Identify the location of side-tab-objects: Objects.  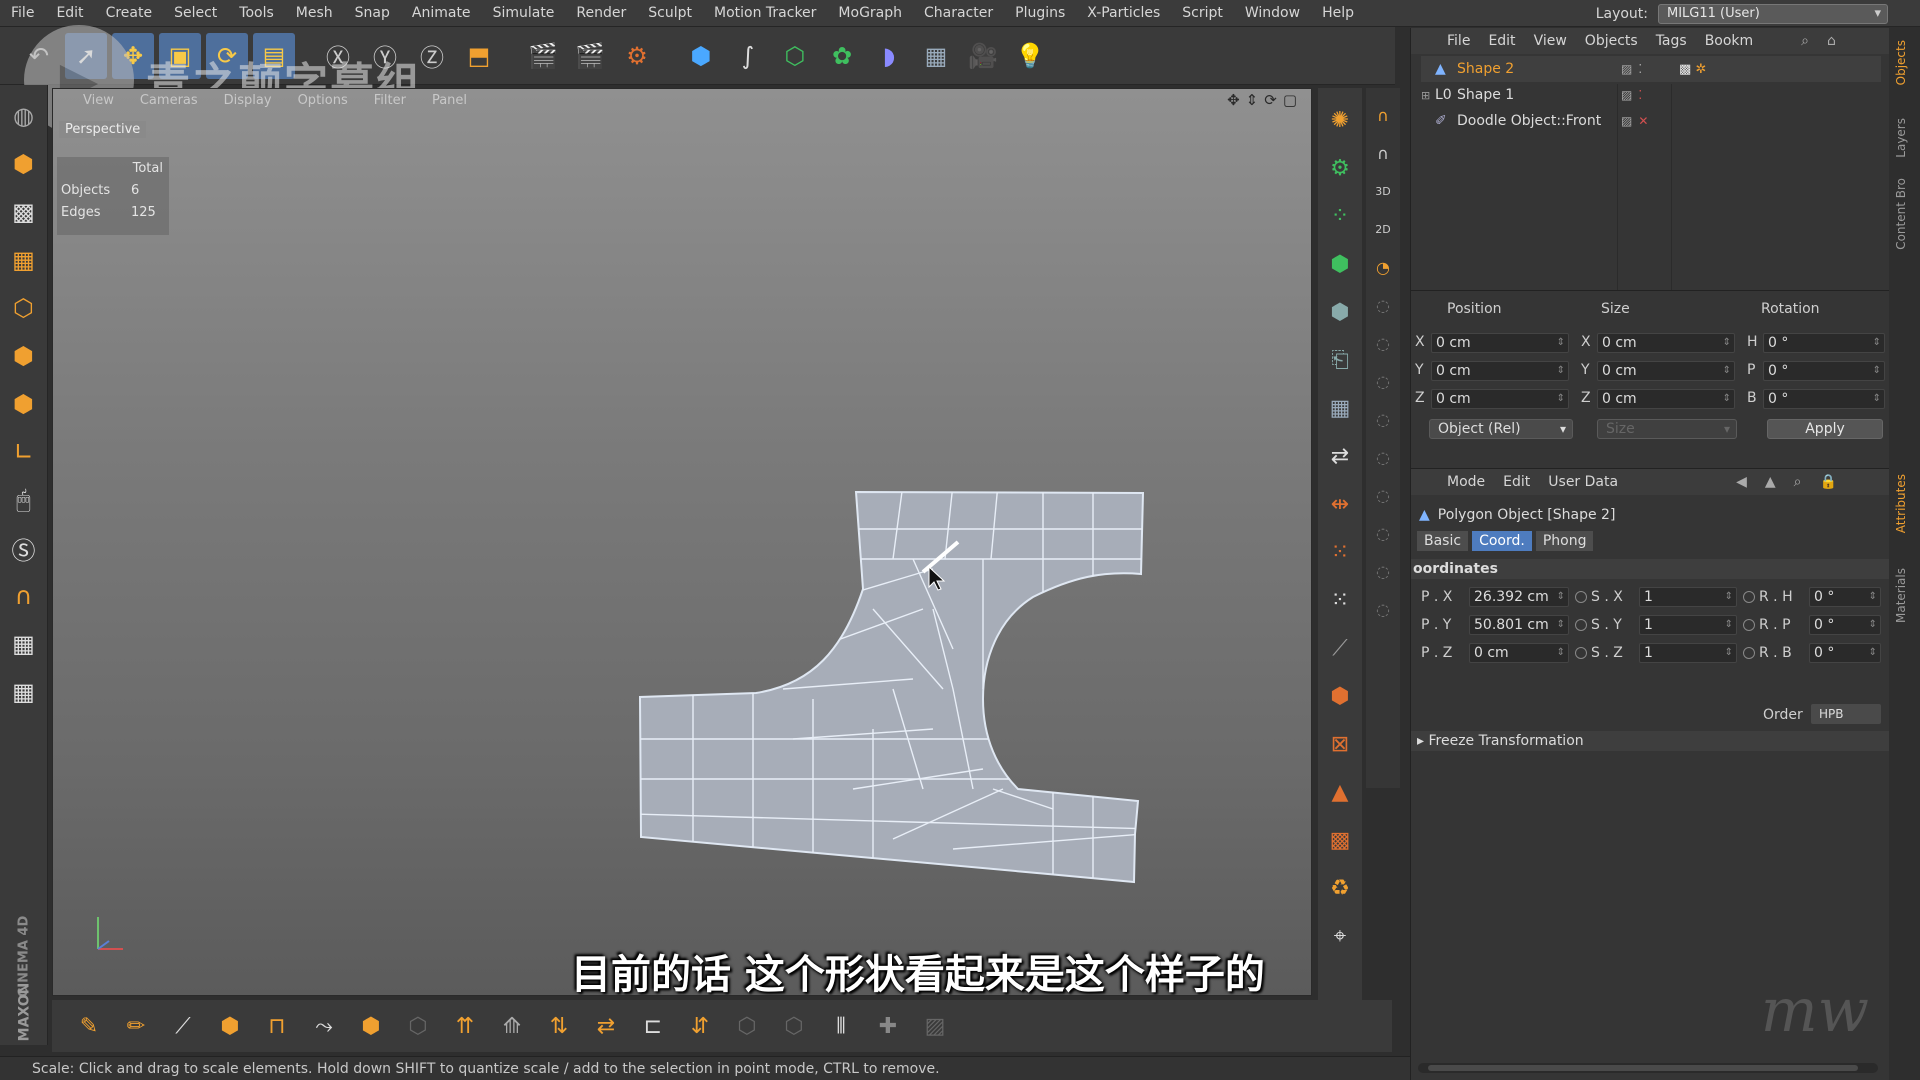
(1905, 62).